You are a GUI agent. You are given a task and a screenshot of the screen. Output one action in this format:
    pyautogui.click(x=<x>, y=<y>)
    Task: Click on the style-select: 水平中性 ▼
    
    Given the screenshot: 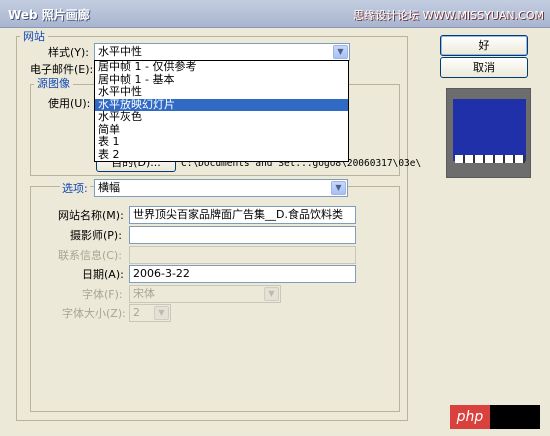 What is the action you would take?
    pyautogui.click(x=222, y=52)
    